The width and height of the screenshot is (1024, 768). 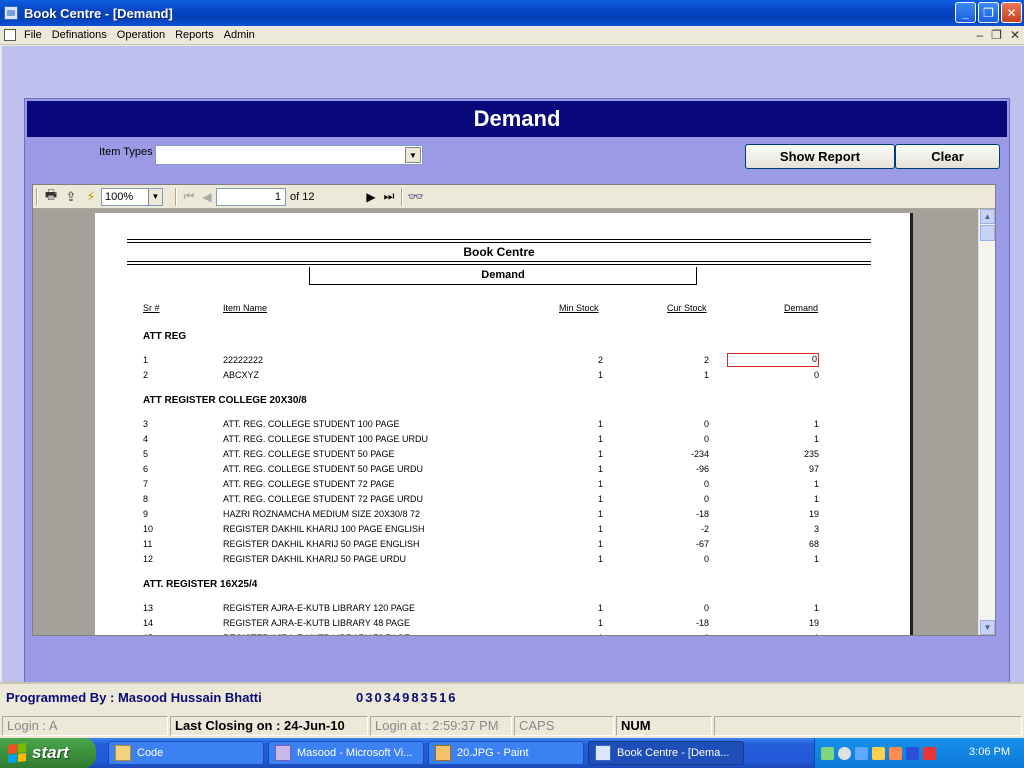 I want to click on cell-item-name: REGISTER AJRA-E-KUTB LIBRARY 120 PAGE, so click(x=319, y=608).